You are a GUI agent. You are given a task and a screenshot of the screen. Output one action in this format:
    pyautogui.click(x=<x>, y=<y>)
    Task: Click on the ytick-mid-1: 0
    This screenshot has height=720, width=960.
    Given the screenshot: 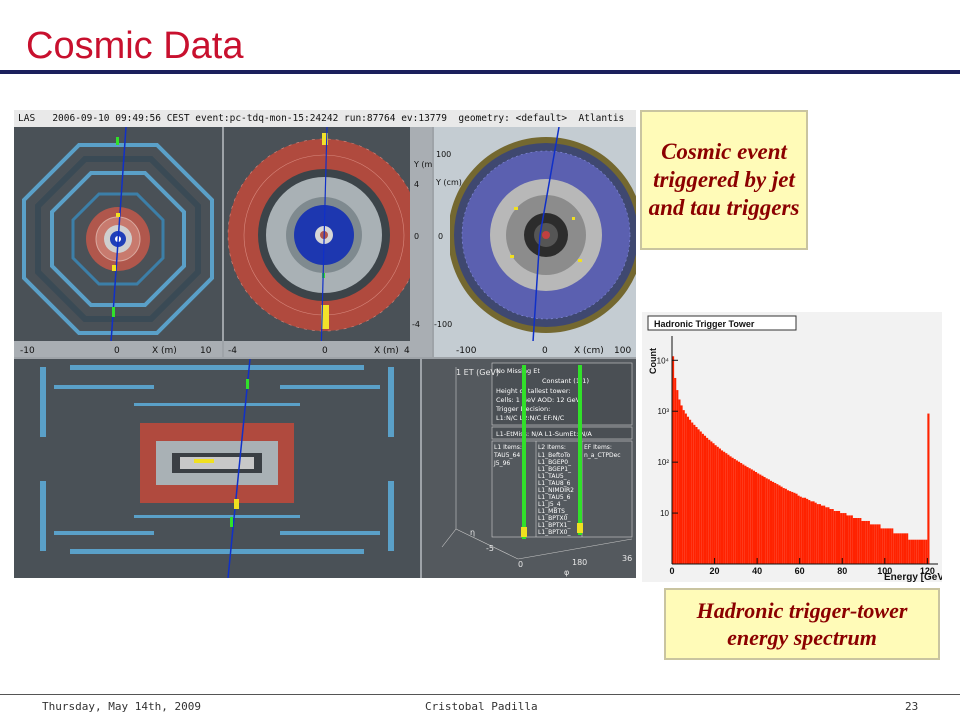 What is the action you would take?
    pyautogui.click(x=416, y=236)
    